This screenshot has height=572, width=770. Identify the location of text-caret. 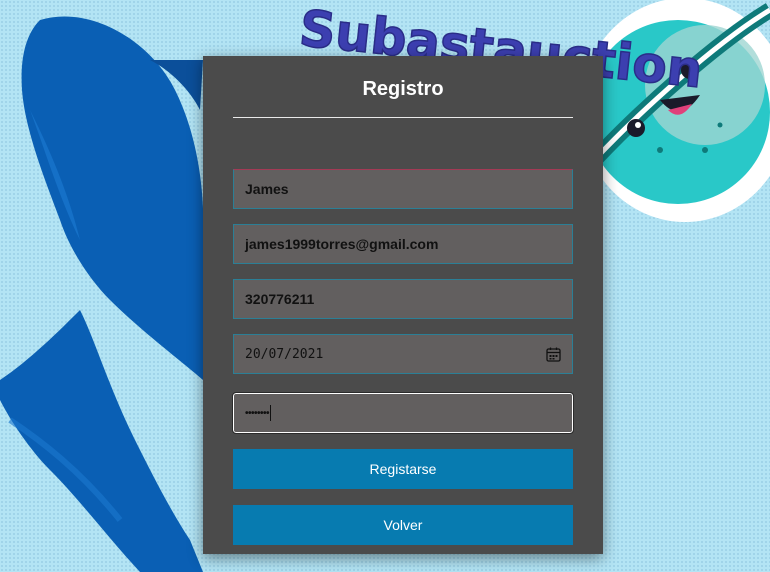
(271, 413).